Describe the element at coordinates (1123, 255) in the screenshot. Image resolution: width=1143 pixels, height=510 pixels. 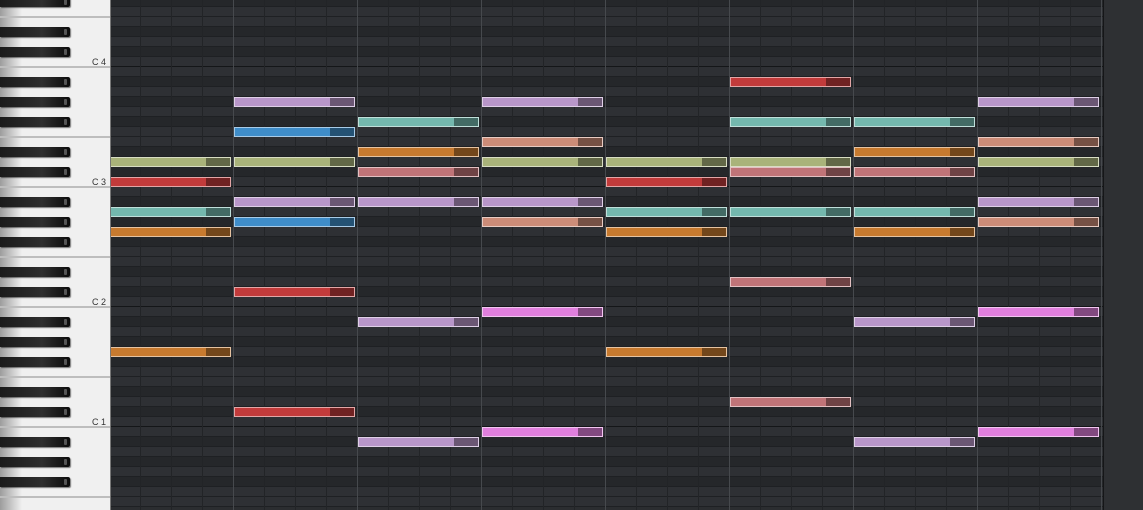
I see `vertical-scrollbar` at that location.